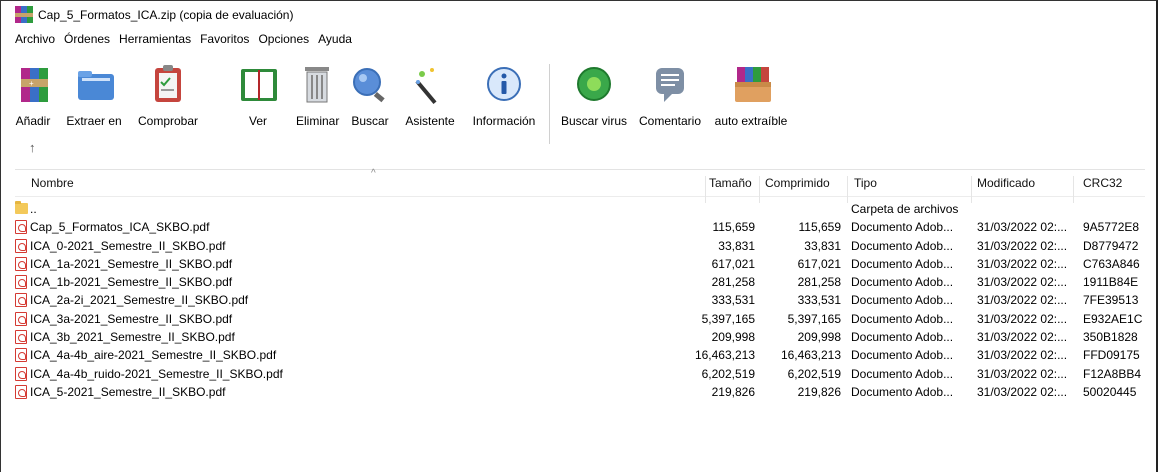 The image size is (1158, 472). I want to click on sfx-button: auto extraíble, so click(751, 93).